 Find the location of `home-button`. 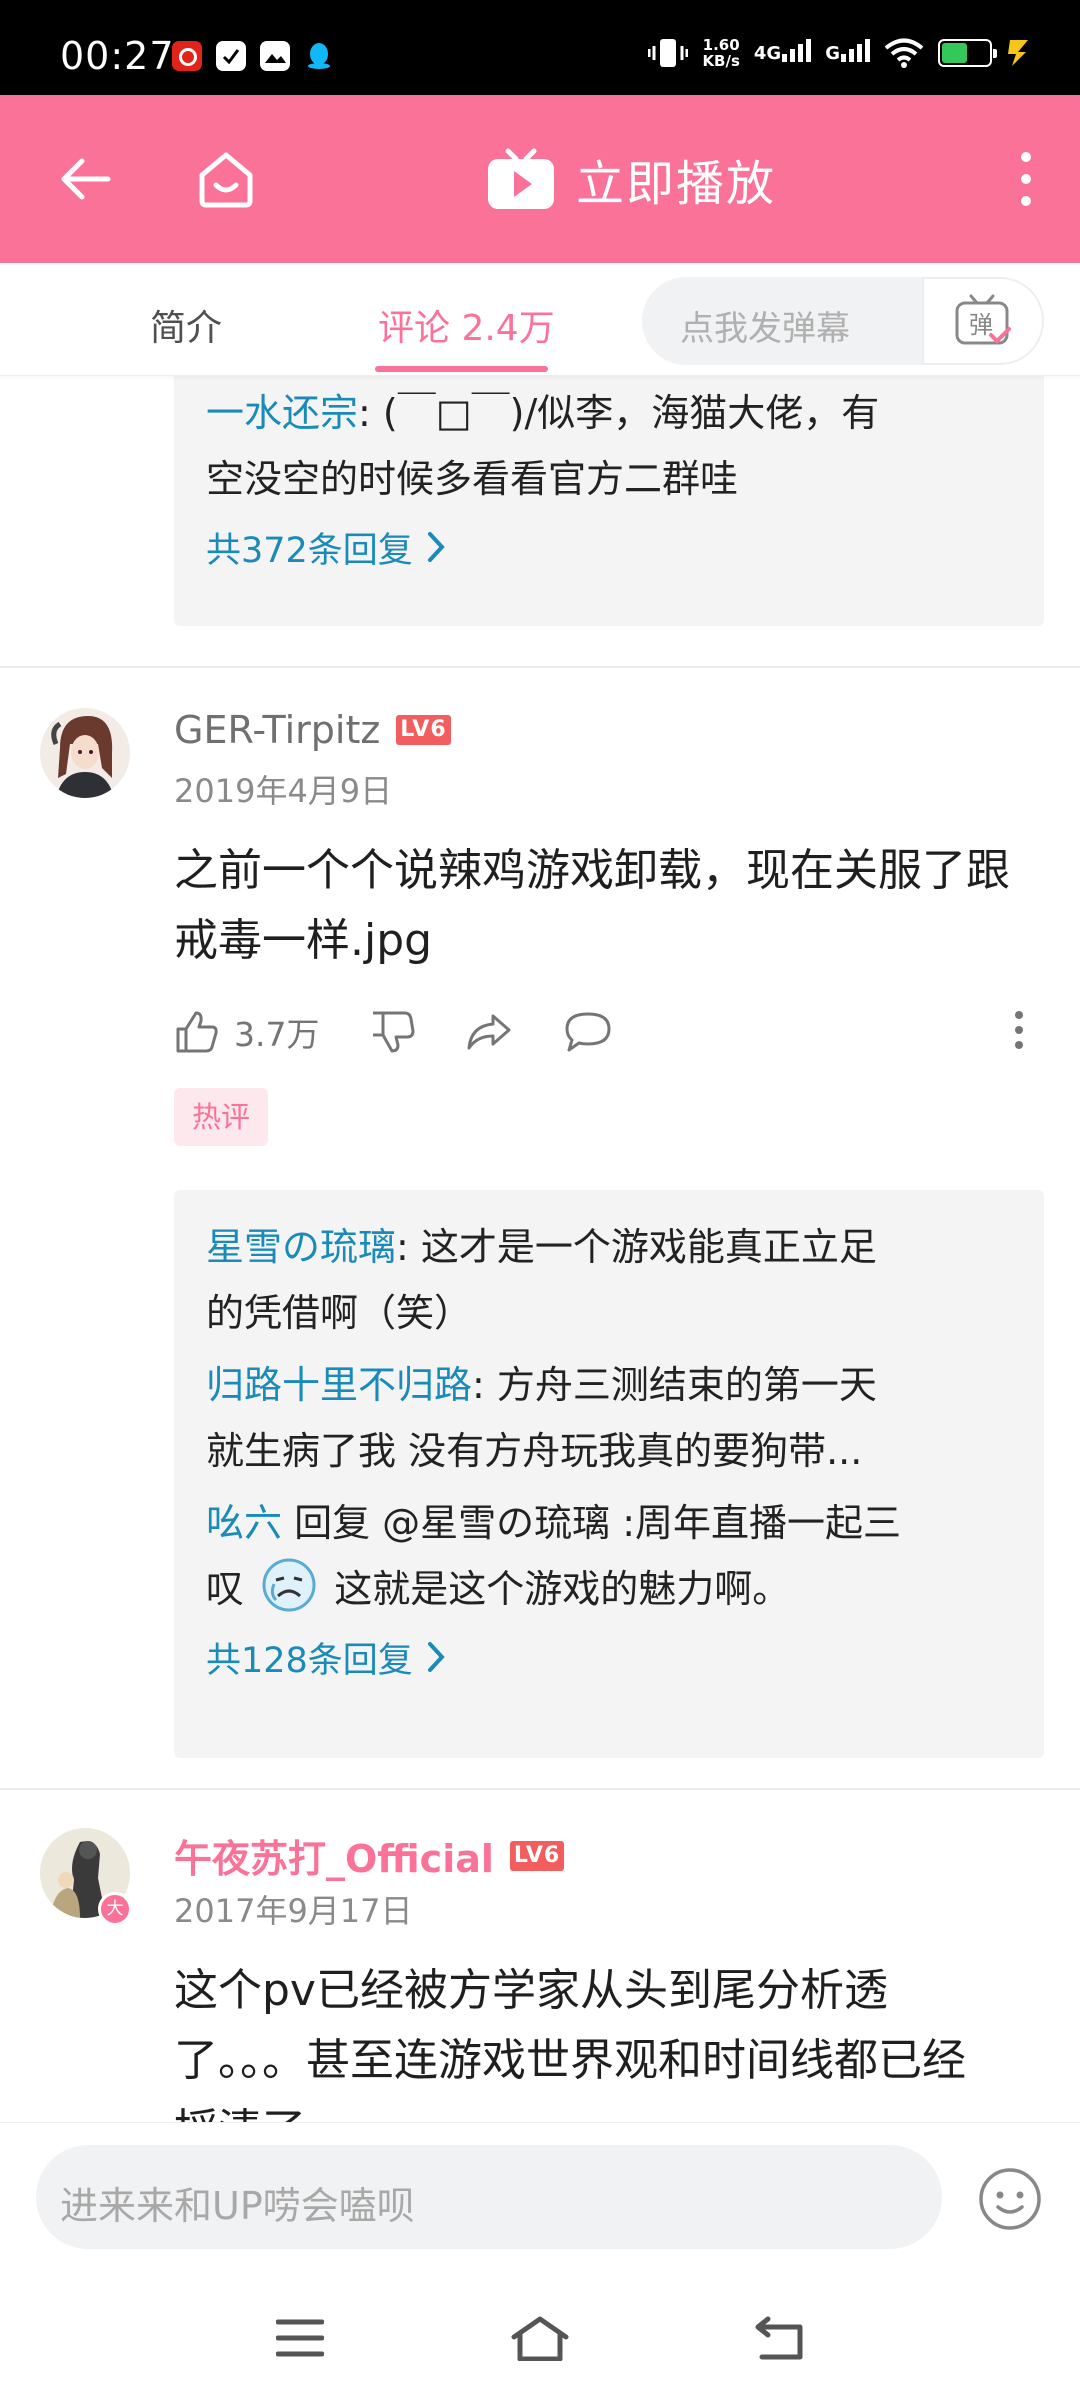

home-button is located at coordinates (226, 179).